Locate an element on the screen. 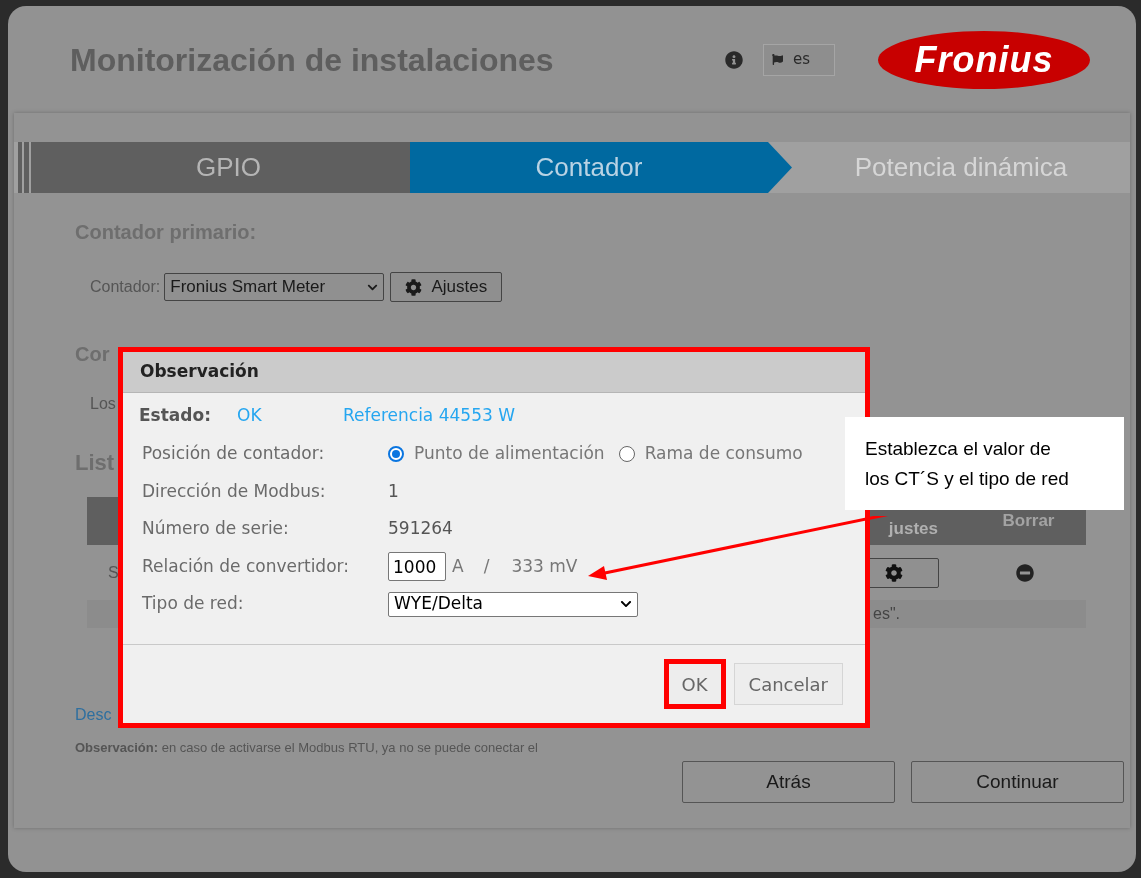 The height and width of the screenshot is (878, 1141). column-header: justes is located at coordinates (913, 528).